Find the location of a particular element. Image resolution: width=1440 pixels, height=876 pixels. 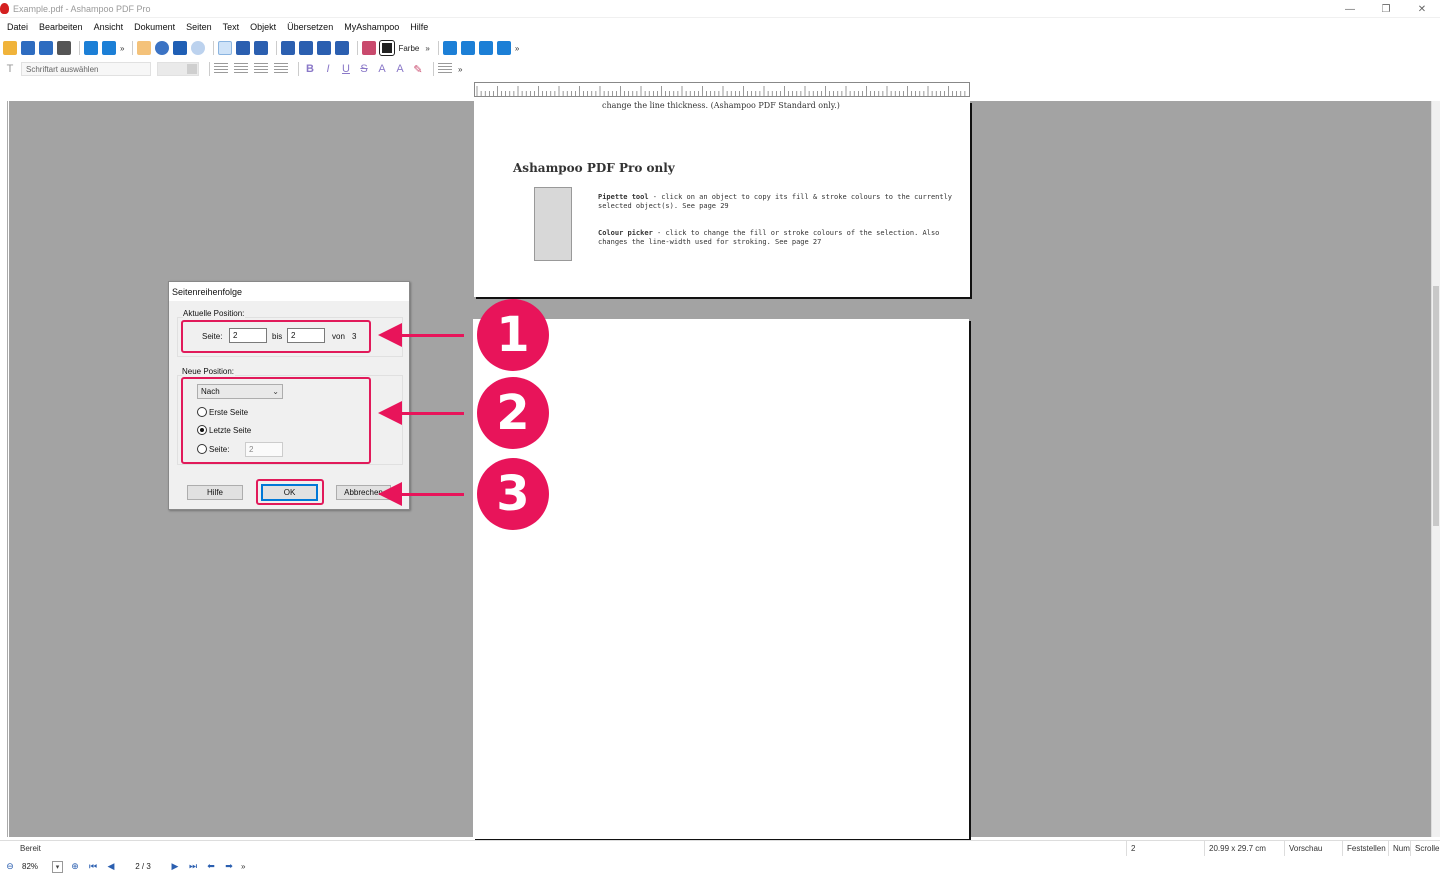

print-icon is located at coordinates (64, 48).